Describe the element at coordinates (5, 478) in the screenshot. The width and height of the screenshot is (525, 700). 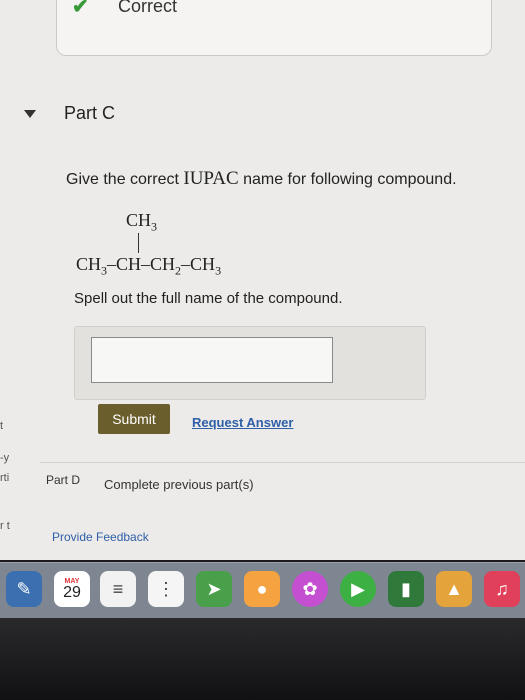
I see `edge-fragment: rti` at that location.